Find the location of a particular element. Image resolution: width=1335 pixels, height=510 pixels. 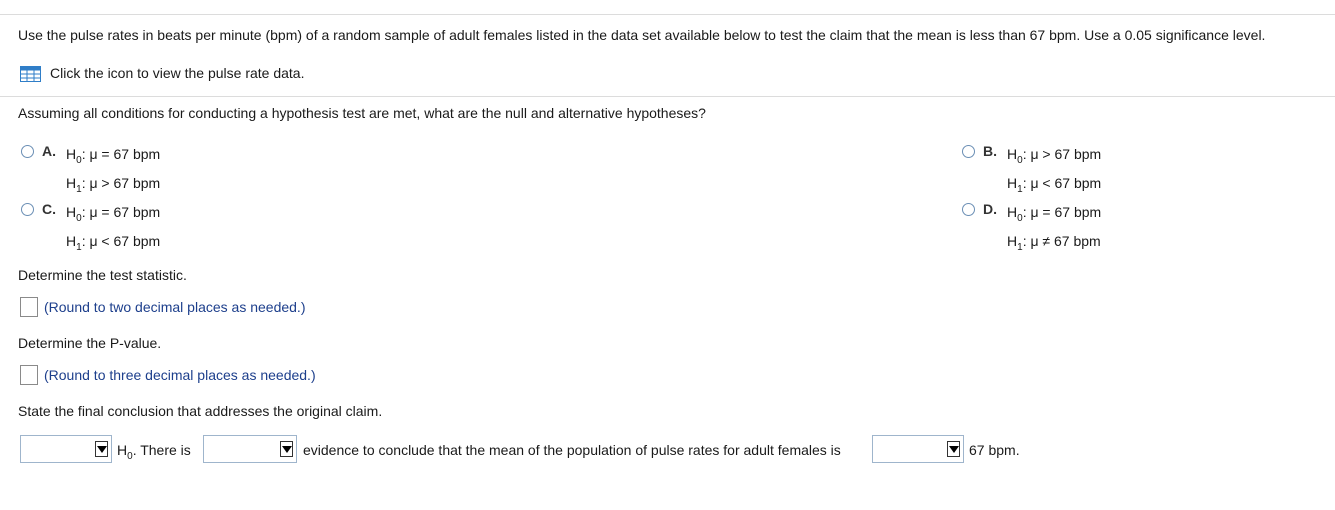

conclusion-tail-text: 67 bpm. is located at coordinates (994, 450).